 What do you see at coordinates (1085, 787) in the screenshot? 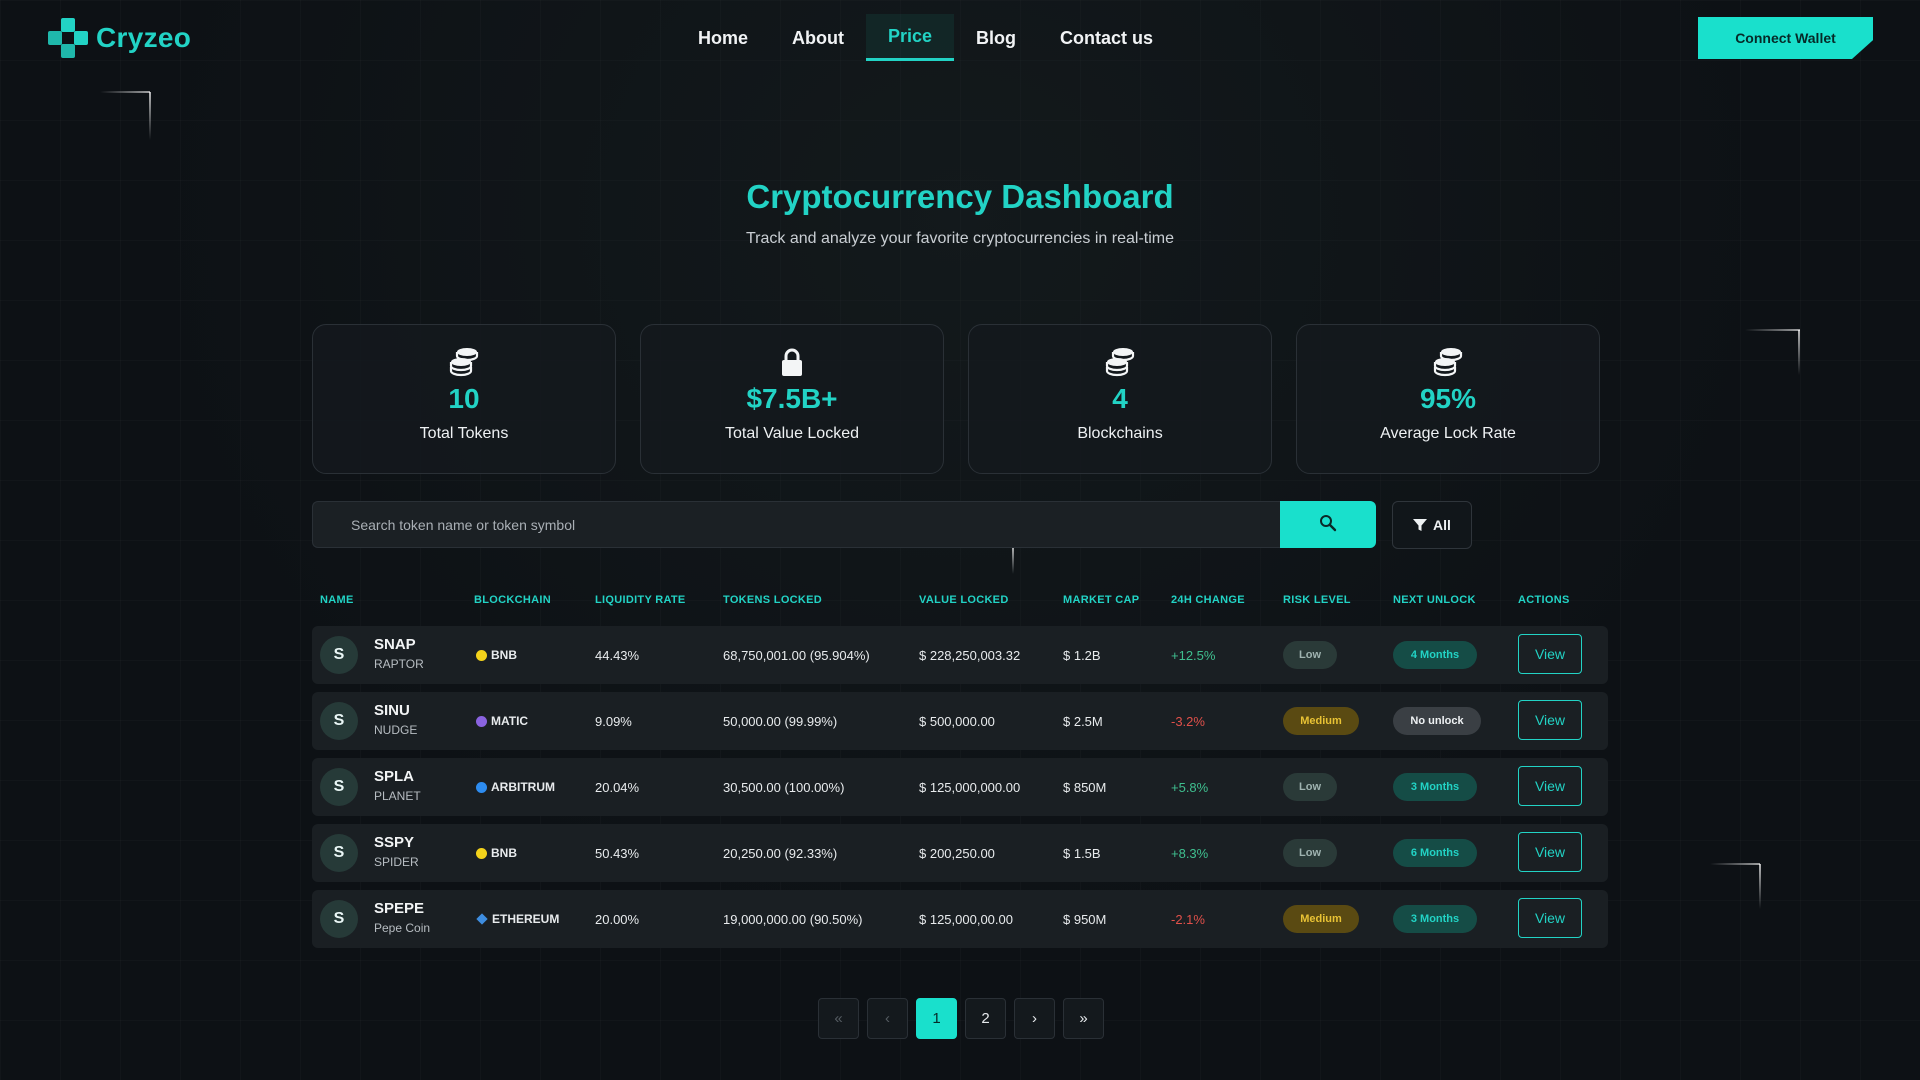
I see `market-cap: $ 850M` at bounding box center [1085, 787].